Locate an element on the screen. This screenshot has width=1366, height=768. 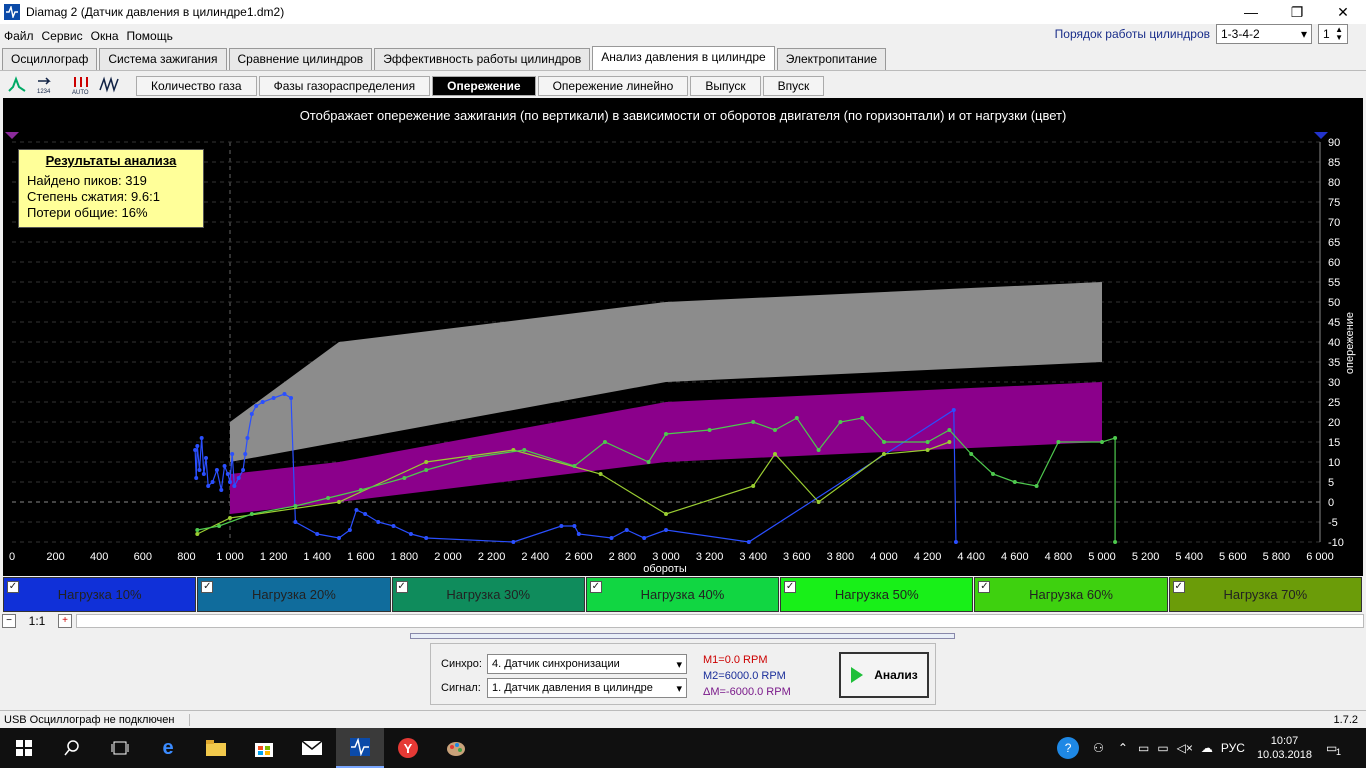
subtab-exhaust: Выпуск is located at coordinates (725, 86).